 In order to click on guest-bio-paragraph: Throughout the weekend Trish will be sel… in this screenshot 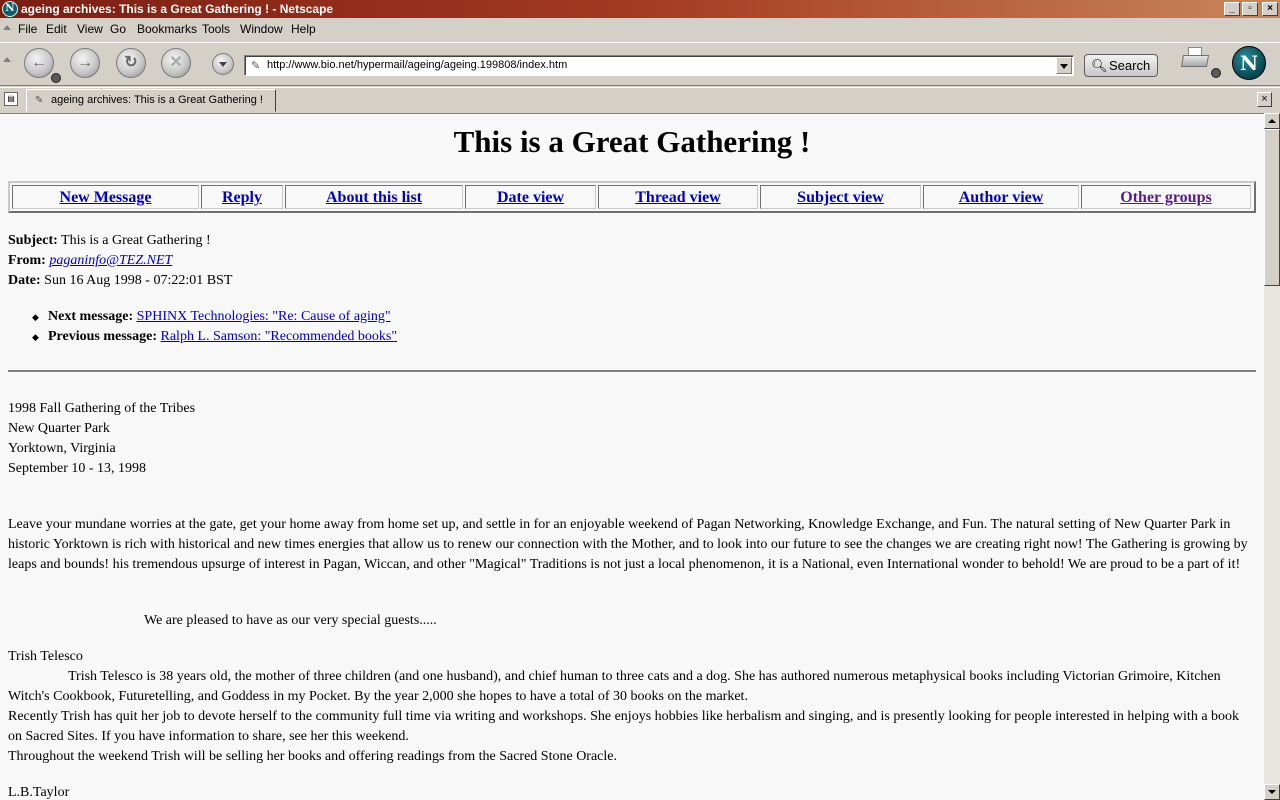, I will do `click(312, 756)`.